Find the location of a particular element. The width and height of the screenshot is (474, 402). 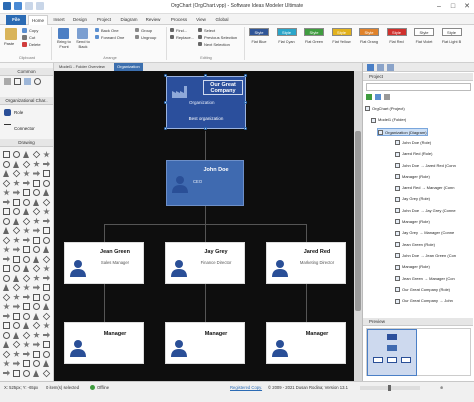

tree-item: Jay Grey → Manager (Conne is located at coordinates (424, 233).